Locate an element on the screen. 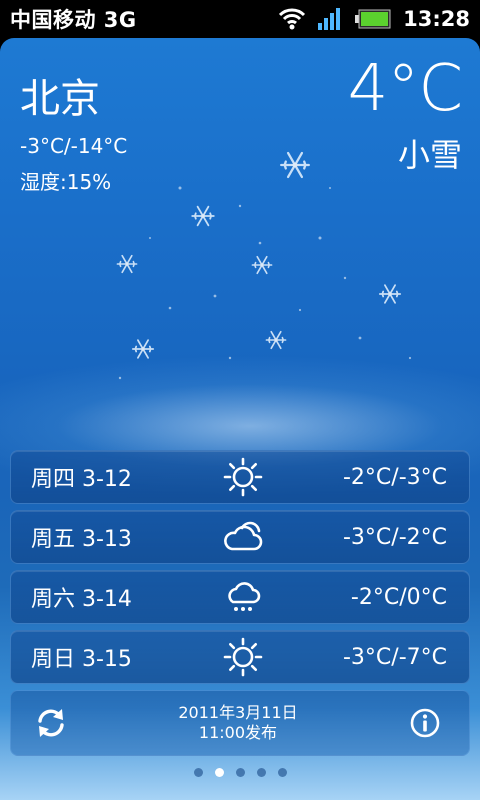 The image size is (480, 800). forecast-temp: -2°C/-3°C is located at coordinates (394, 477).